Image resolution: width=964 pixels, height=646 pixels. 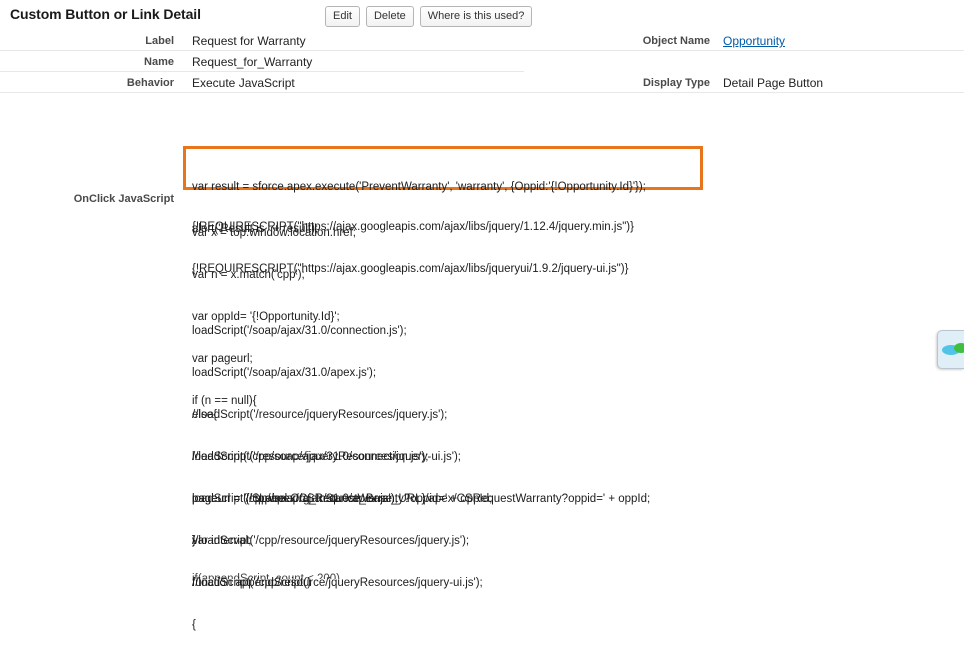 What do you see at coordinates (476, 16) in the screenshot?
I see `where-is-this-used-button: Where is this used?` at bounding box center [476, 16].